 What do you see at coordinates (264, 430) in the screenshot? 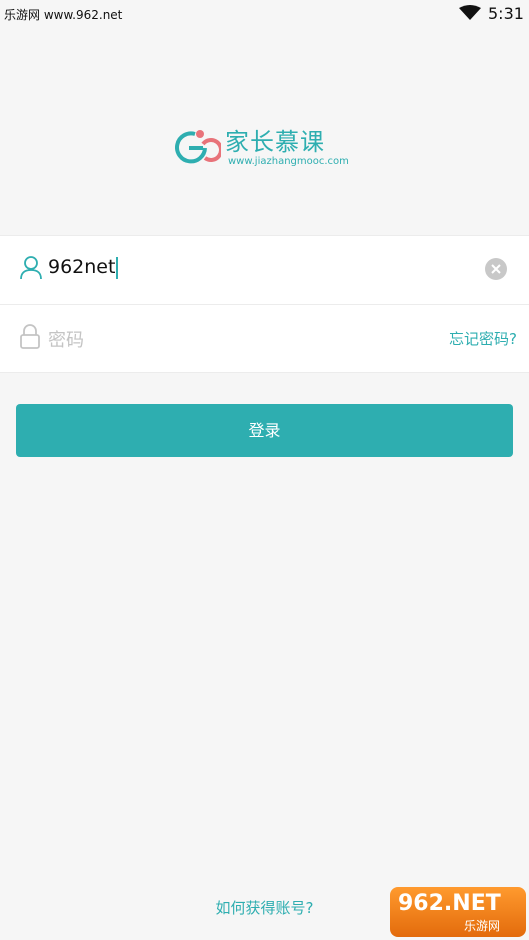
I see `login-button: 登录` at bounding box center [264, 430].